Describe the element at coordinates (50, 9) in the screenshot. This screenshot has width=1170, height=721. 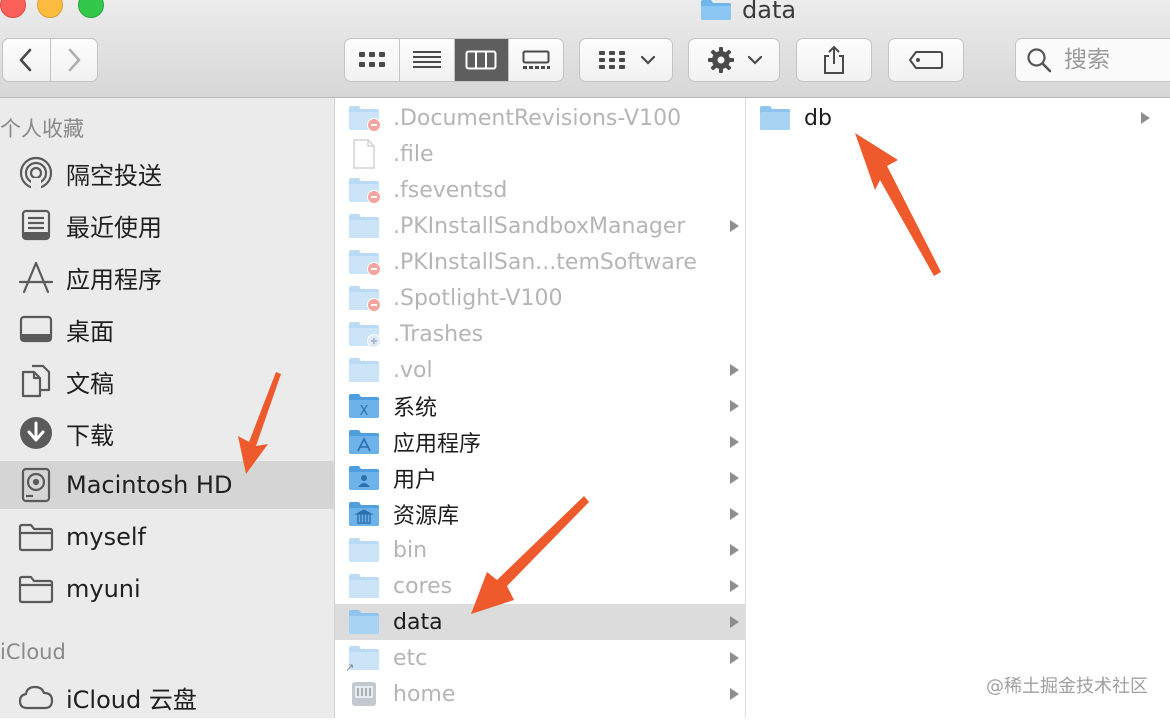
I see `minimize-window-button` at that location.